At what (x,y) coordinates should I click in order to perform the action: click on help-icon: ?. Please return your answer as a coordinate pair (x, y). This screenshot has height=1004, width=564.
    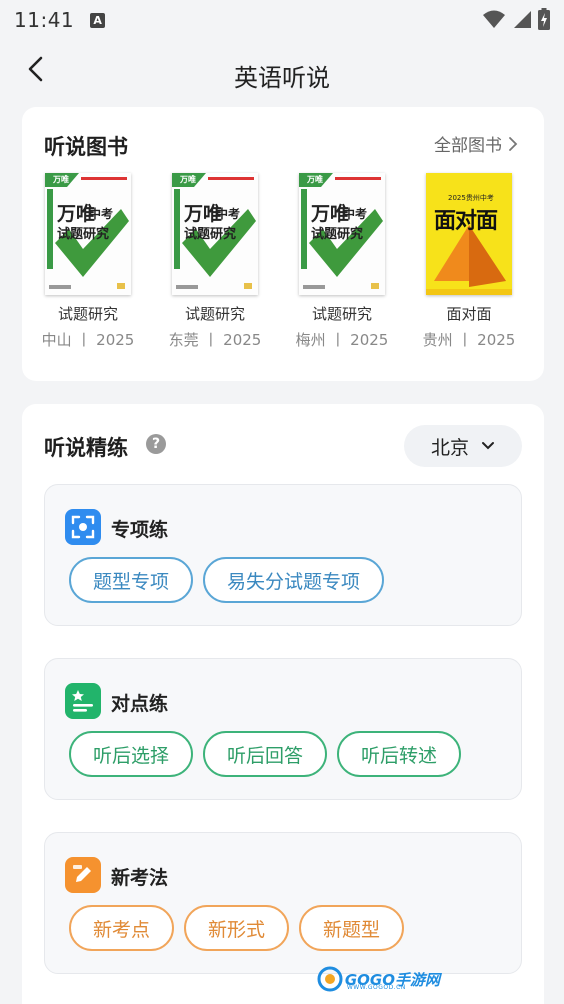
    Looking at the image, I should click on (156, 444).